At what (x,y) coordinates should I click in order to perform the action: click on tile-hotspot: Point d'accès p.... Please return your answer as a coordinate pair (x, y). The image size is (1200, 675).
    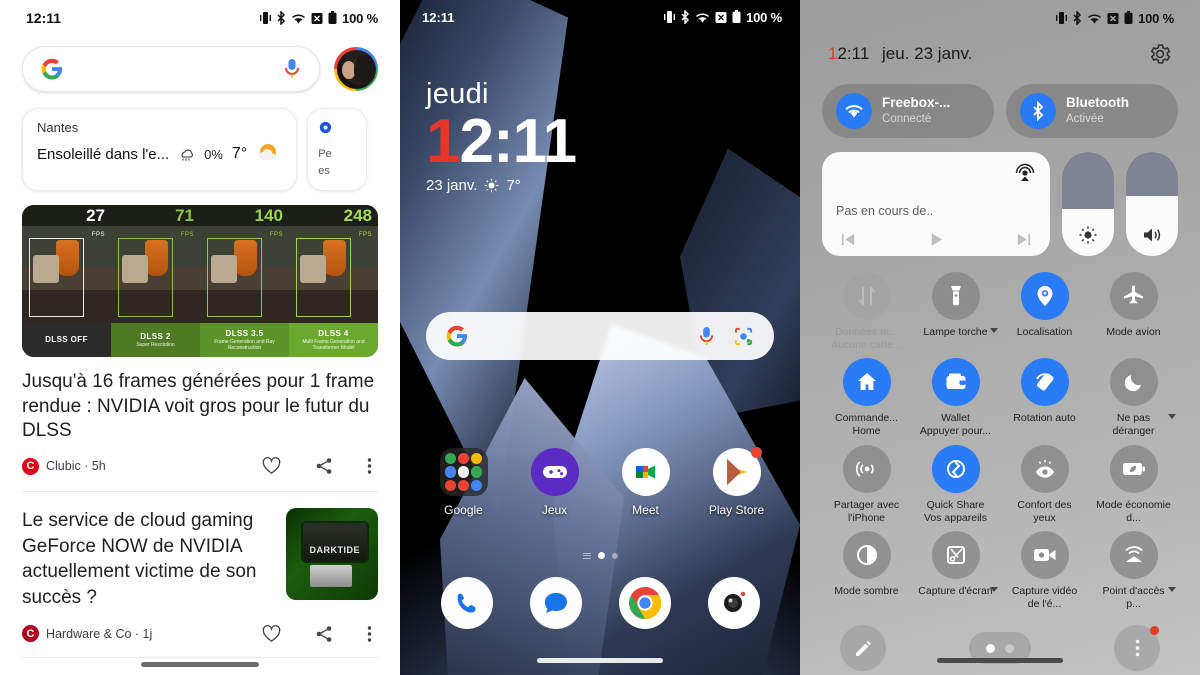
    Looking at the image, I should click on (1133, 570).